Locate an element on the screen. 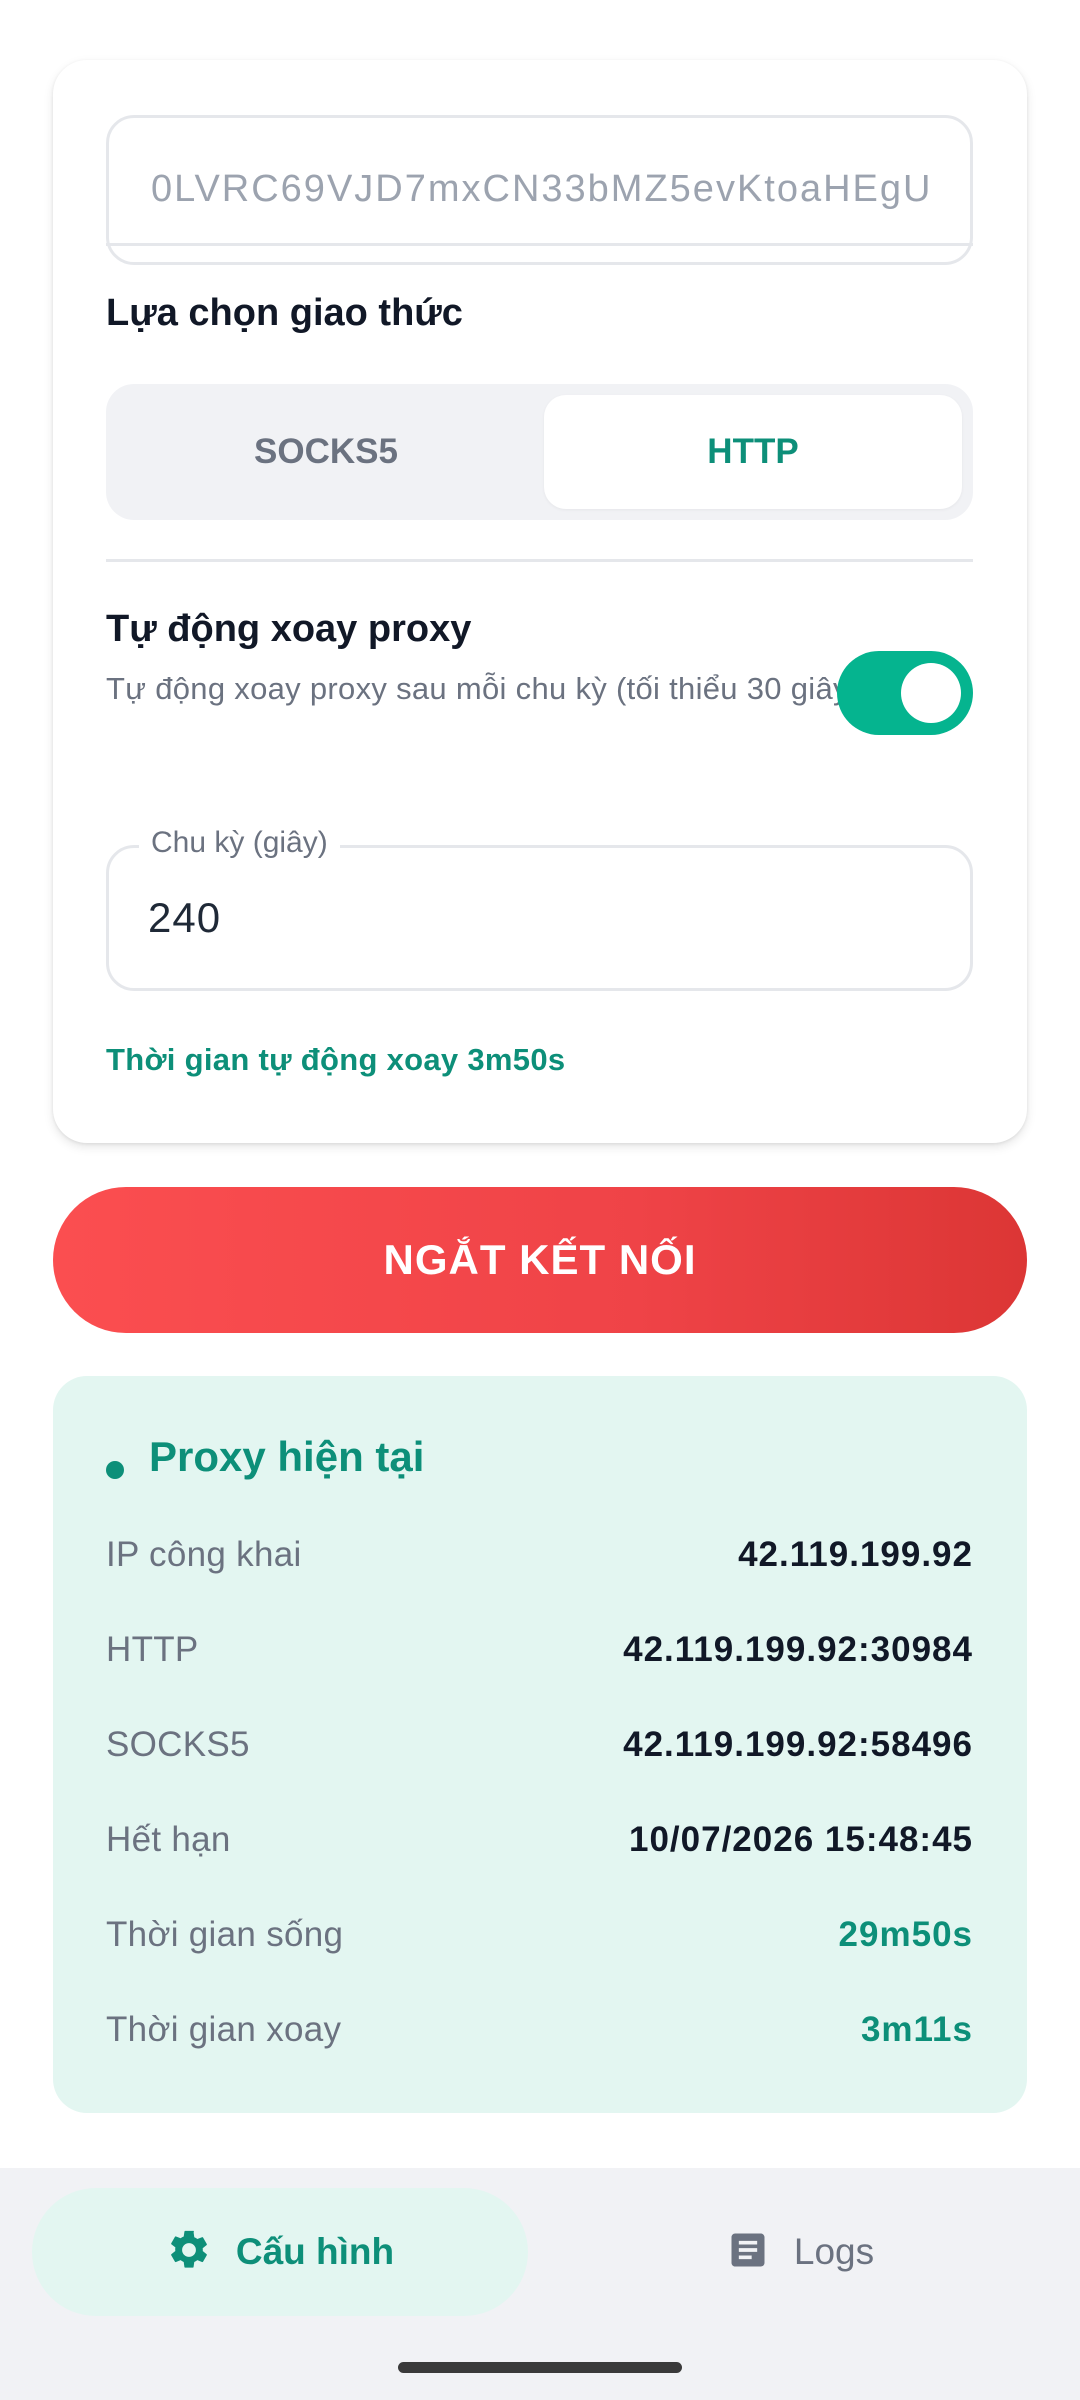 The width and height of the screenshot is (1080, 2400). row-value: 42.119.199.92 is located at coordinates (855, 1554).